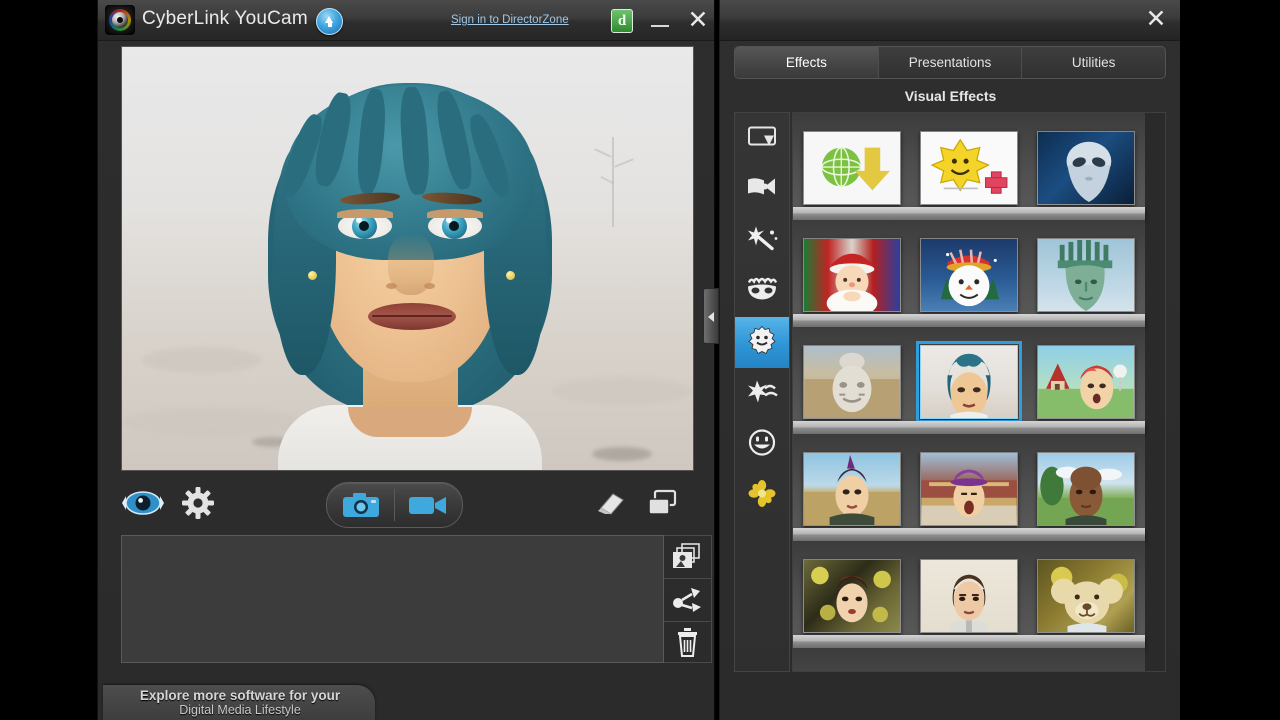 This screenshot has height=720, width=1280. What do you see at coordinates (950, 20) in the screenshot?
I see `effects-panel-titlebar: ✕` at bounding box center [950, 20].